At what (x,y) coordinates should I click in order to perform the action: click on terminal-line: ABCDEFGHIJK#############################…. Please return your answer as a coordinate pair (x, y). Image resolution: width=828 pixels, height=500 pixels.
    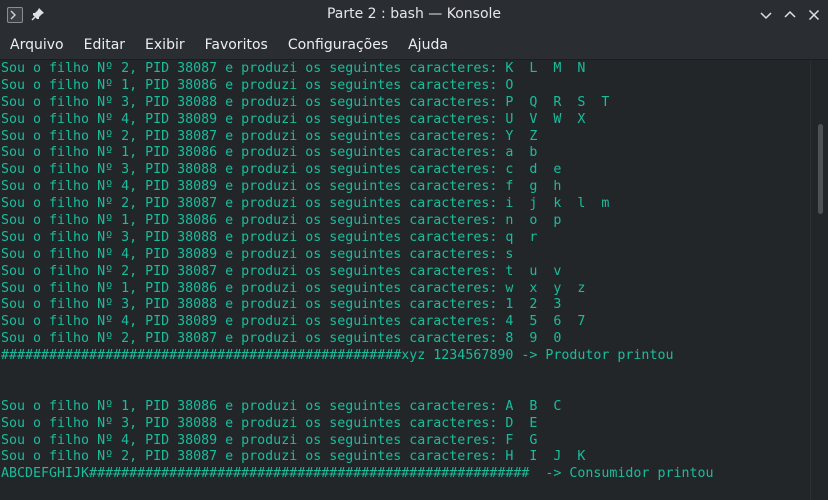
    Looking at the image, I should click on (357, 474).